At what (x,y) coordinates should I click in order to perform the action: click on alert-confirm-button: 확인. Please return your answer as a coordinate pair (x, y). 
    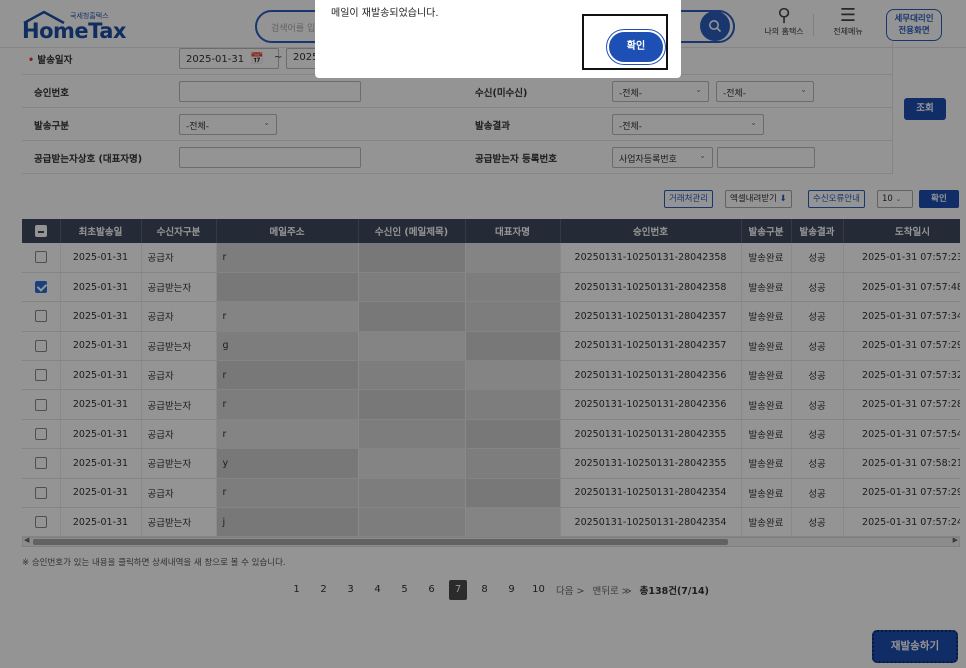
    Looking at the image, I should click on (636, 47).